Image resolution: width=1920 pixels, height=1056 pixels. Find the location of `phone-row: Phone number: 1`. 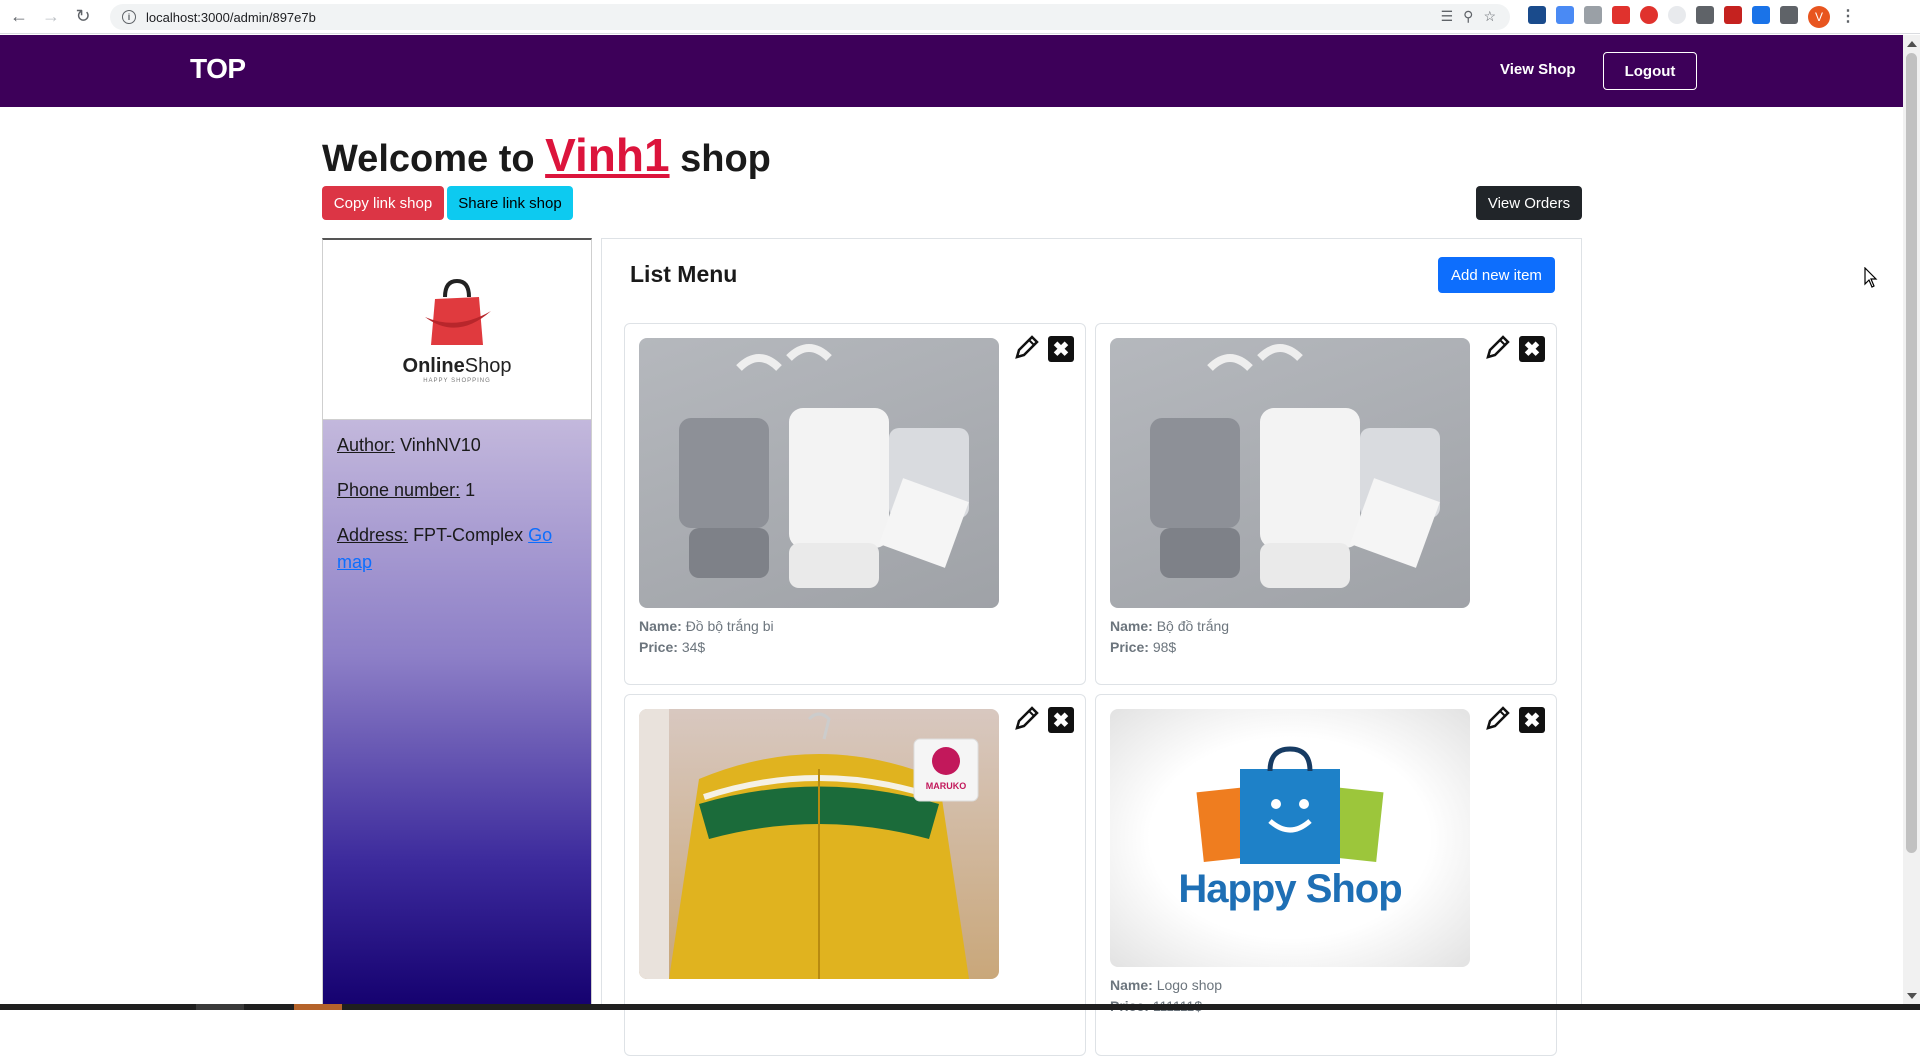

phone-row: Phone number: 1 is located at coordinates (457, 490).